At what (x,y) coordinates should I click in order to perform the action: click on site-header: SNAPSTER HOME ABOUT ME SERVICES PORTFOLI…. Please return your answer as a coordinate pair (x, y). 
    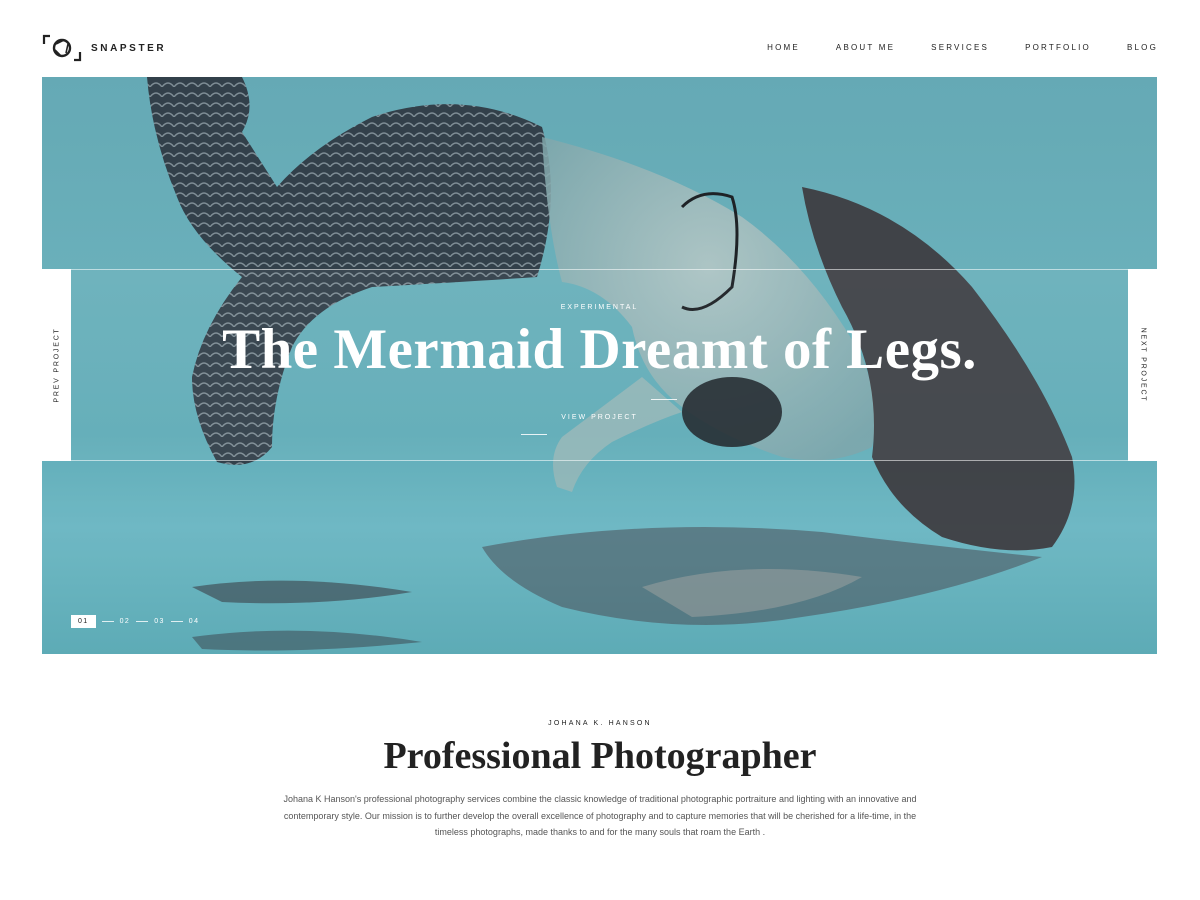
    Looking at the image, I should click on (600, 39).